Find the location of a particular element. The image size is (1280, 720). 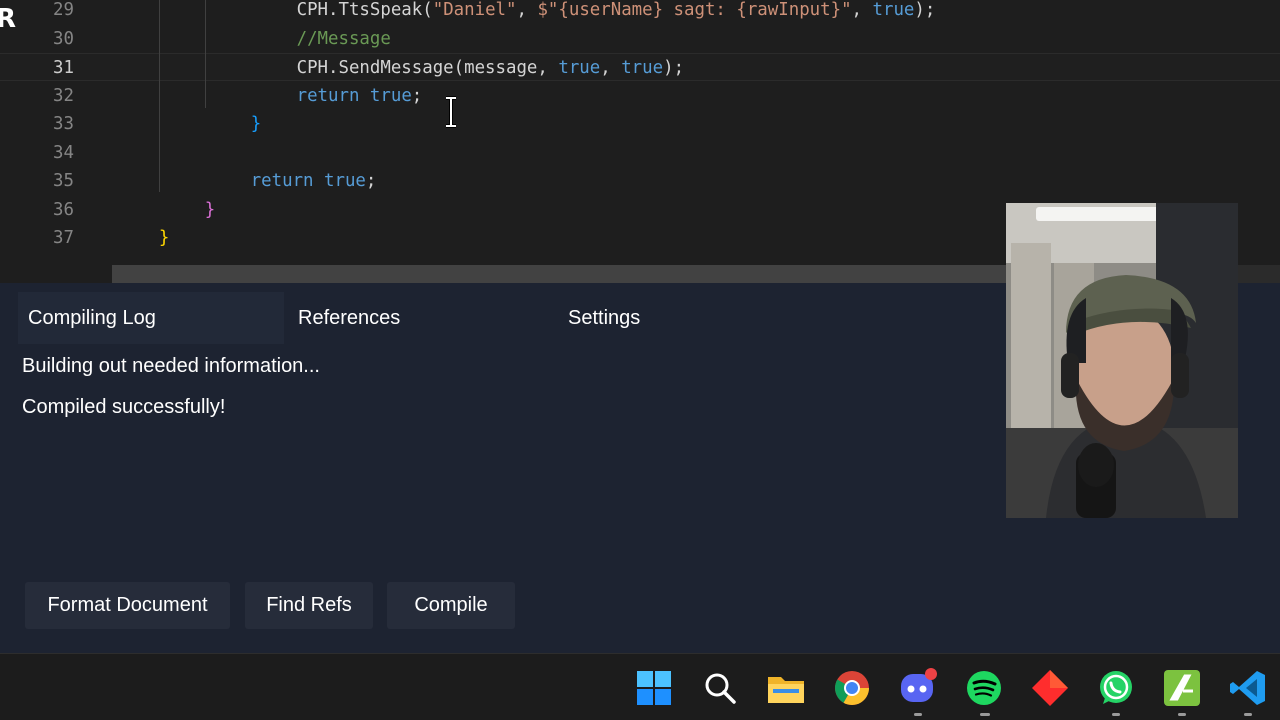

code-line: 34 is located at coordinates (640, 153).